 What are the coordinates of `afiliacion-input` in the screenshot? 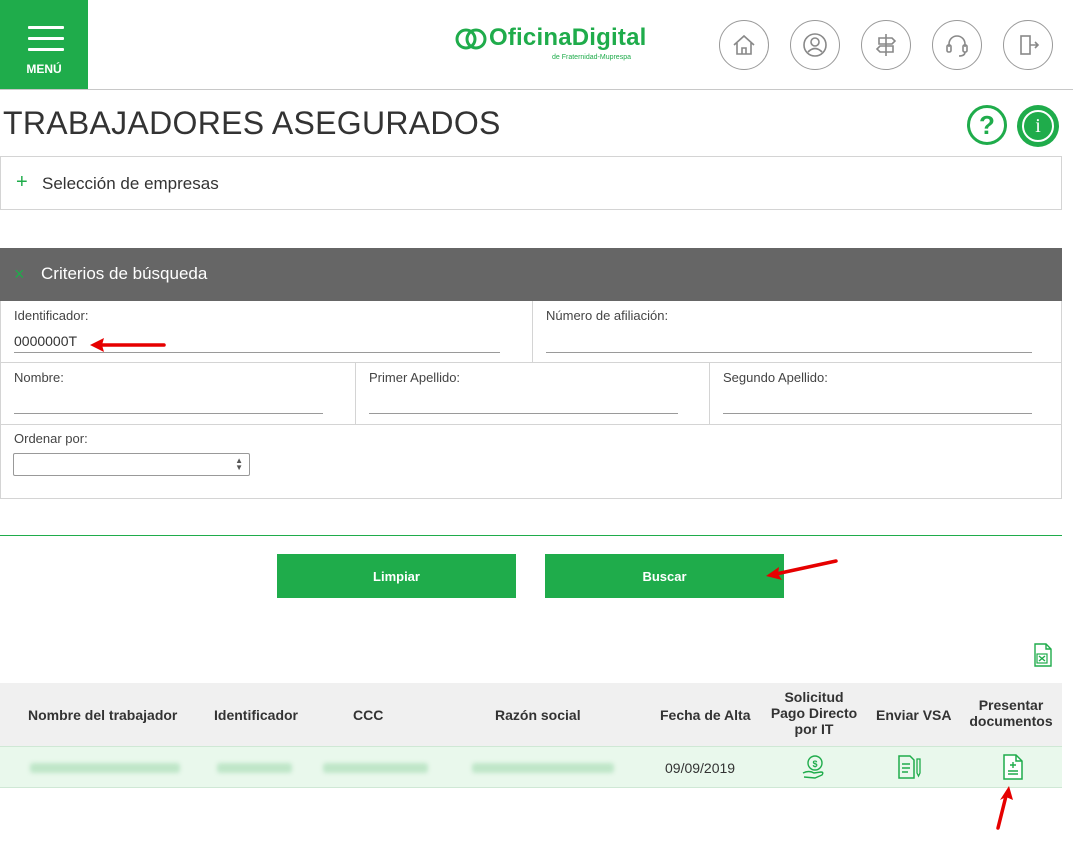 It's located at (789, 341).